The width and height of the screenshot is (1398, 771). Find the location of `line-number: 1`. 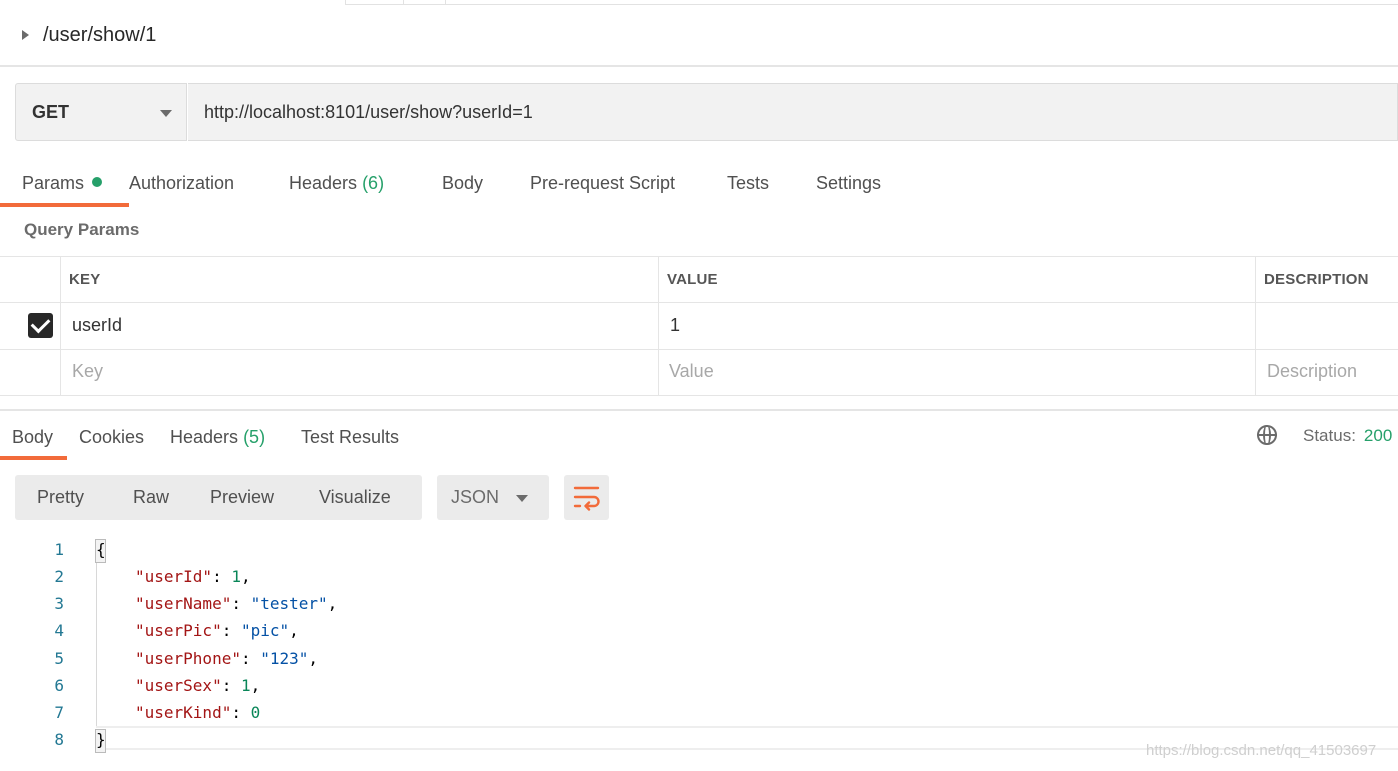

line-number: 1 is located at coordinates (59, 549).